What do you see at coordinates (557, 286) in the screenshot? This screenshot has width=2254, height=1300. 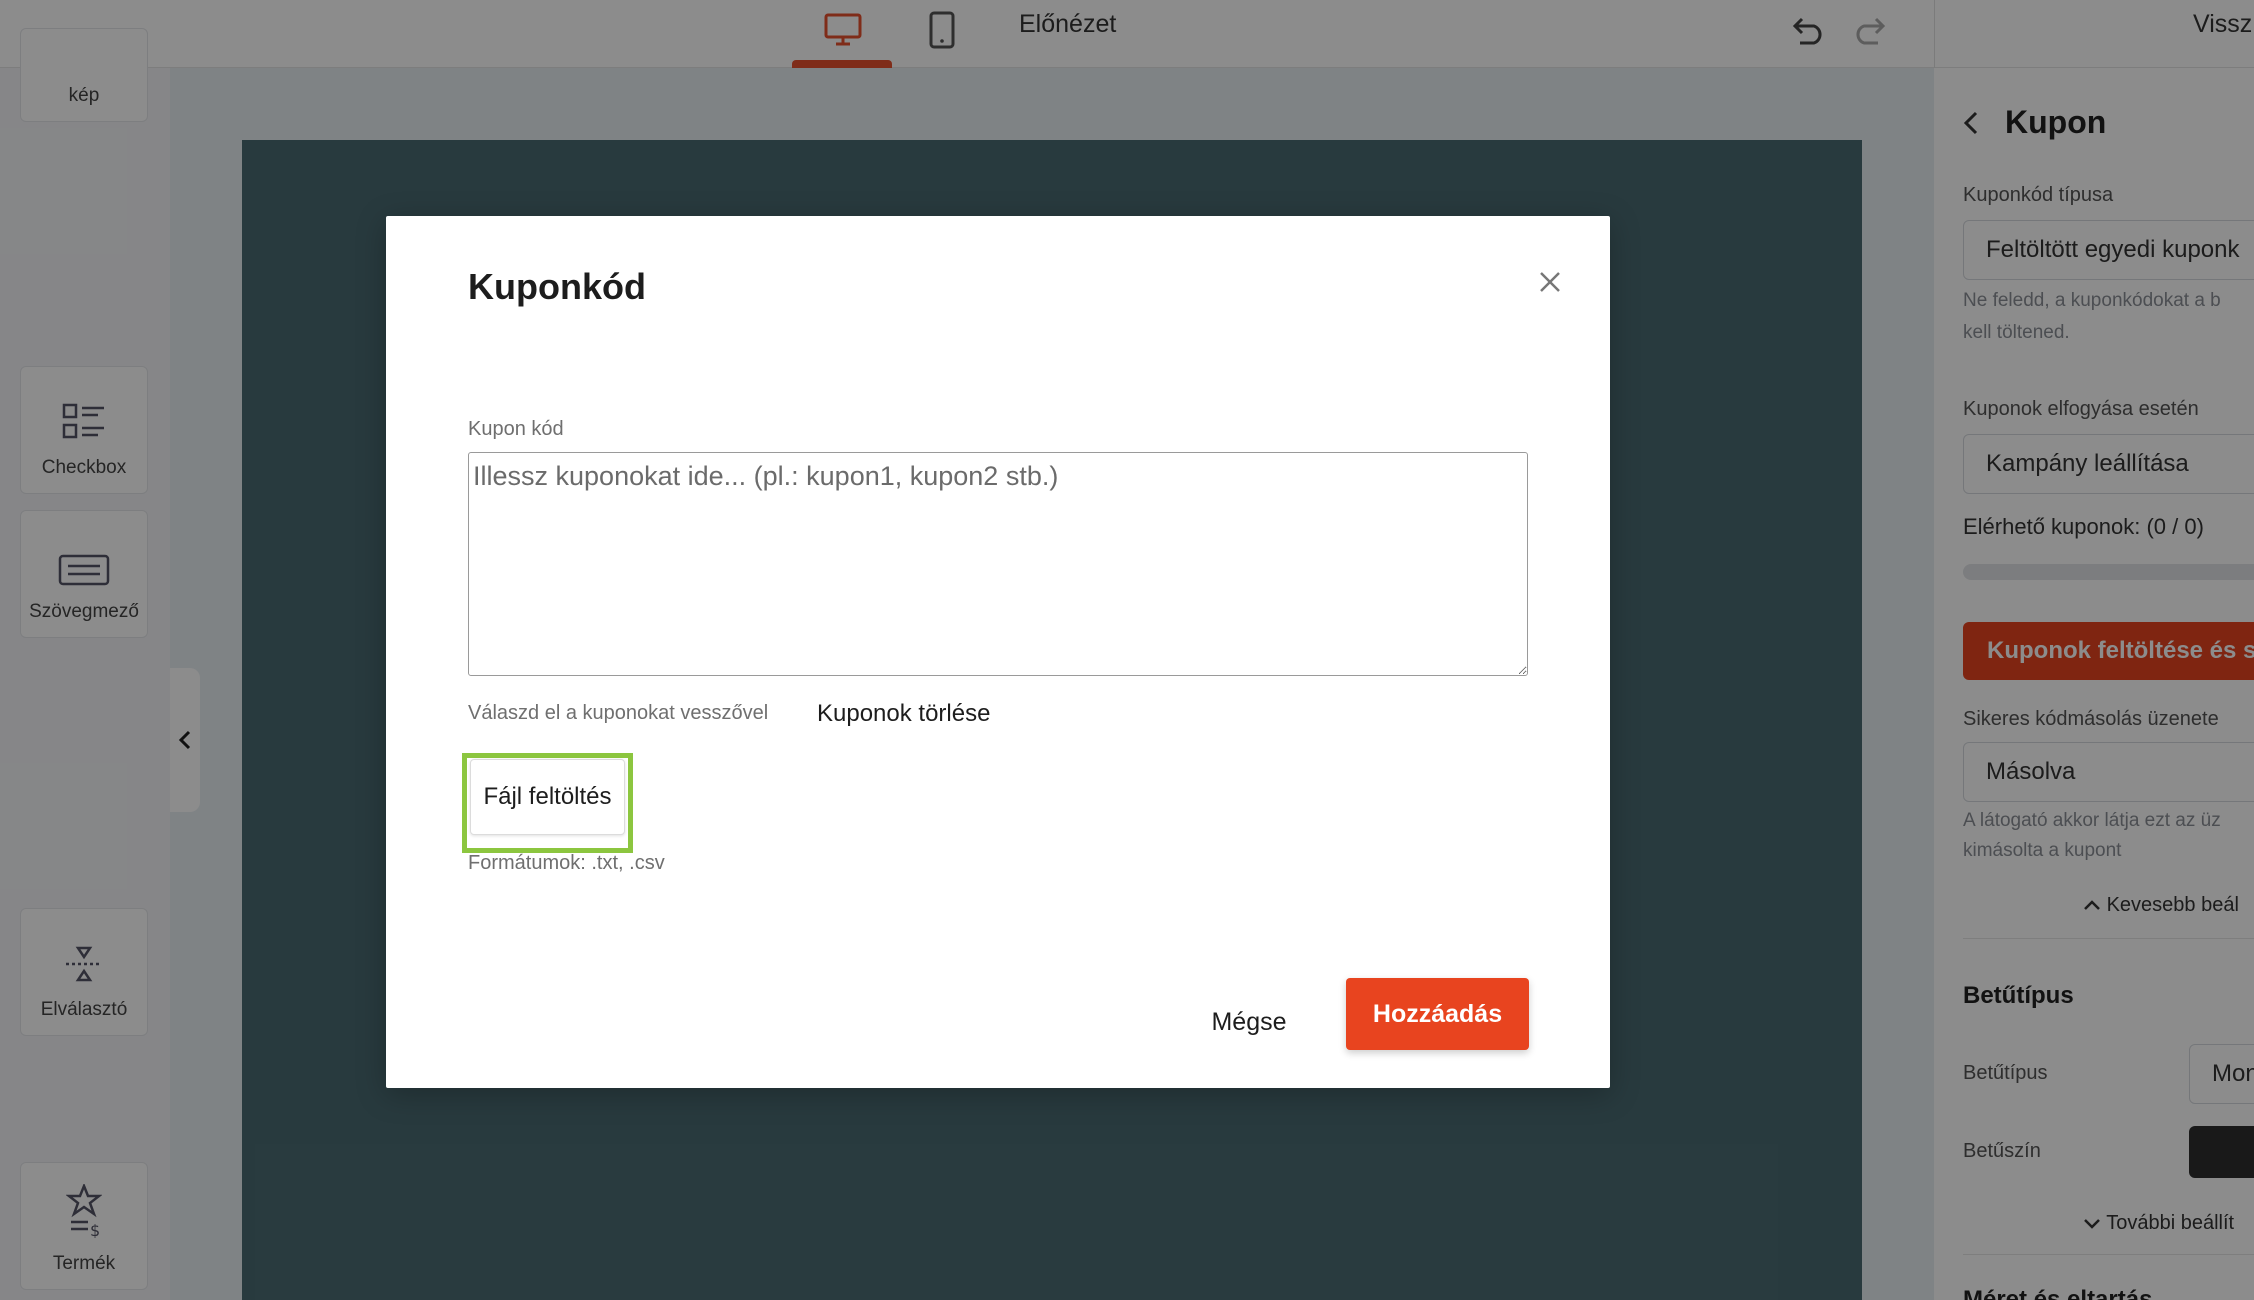 I see `dialog-title: Kuponkód` at bounding box center [557, 286].